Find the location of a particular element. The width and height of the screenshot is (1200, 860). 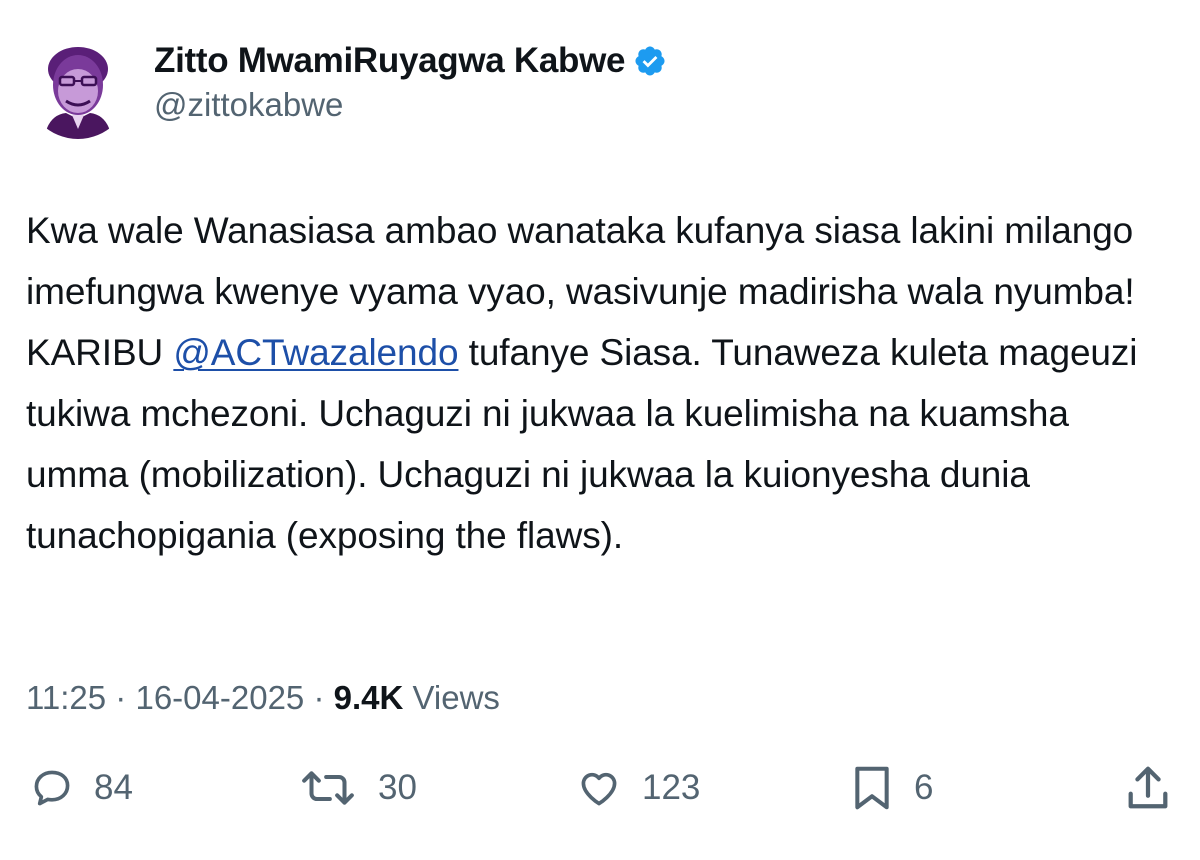

action-bar: 84 30 123 6 is located at coordinates (600, 788).